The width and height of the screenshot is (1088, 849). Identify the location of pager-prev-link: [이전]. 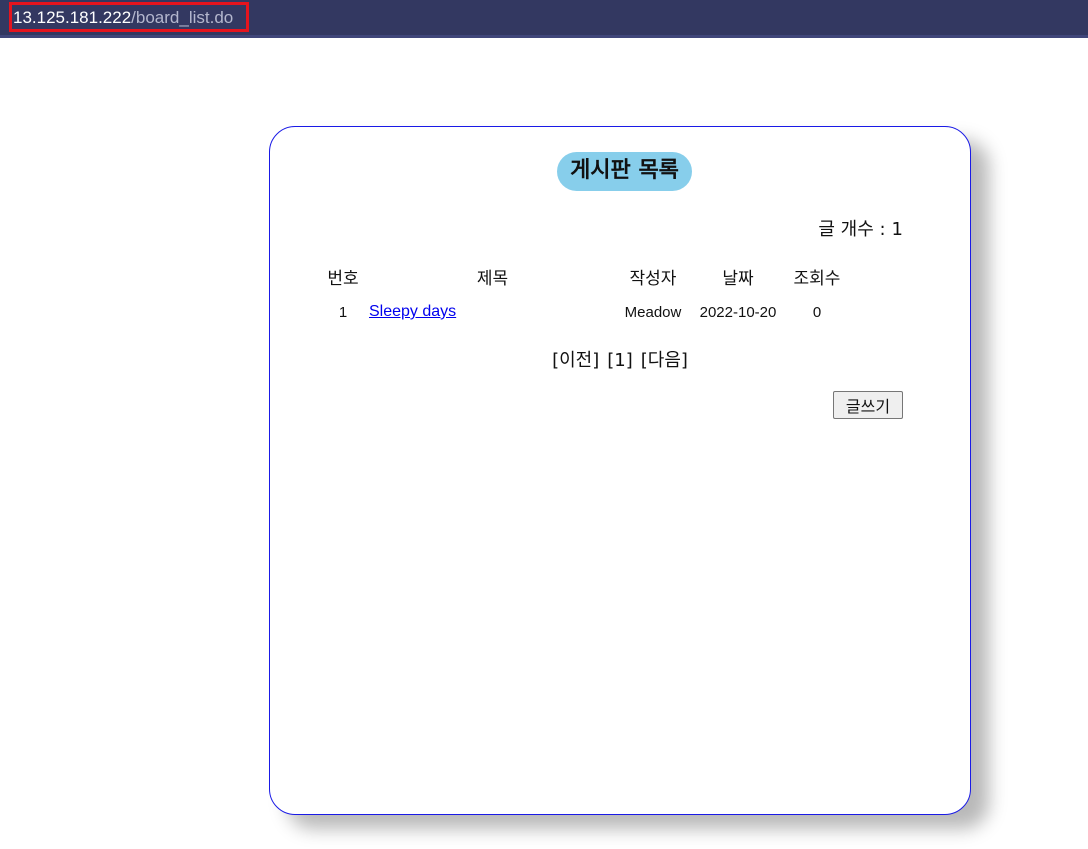
(575, 360).